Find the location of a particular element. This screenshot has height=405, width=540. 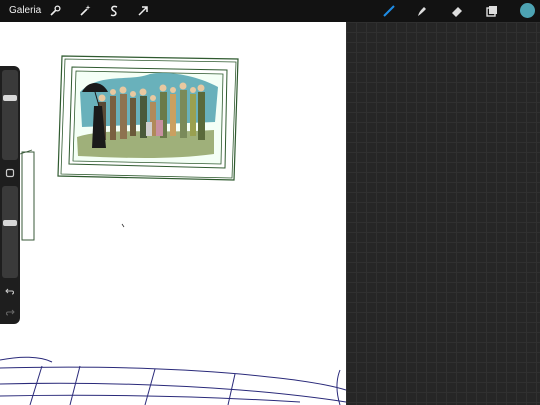

brush-size-slider is located at coordinates (10, 115).